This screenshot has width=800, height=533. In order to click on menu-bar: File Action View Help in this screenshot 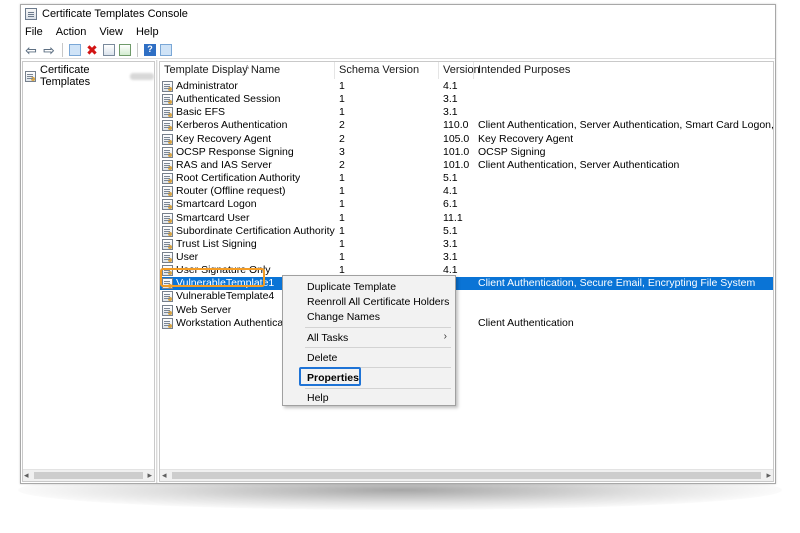, I will do `click(398, 32)`.